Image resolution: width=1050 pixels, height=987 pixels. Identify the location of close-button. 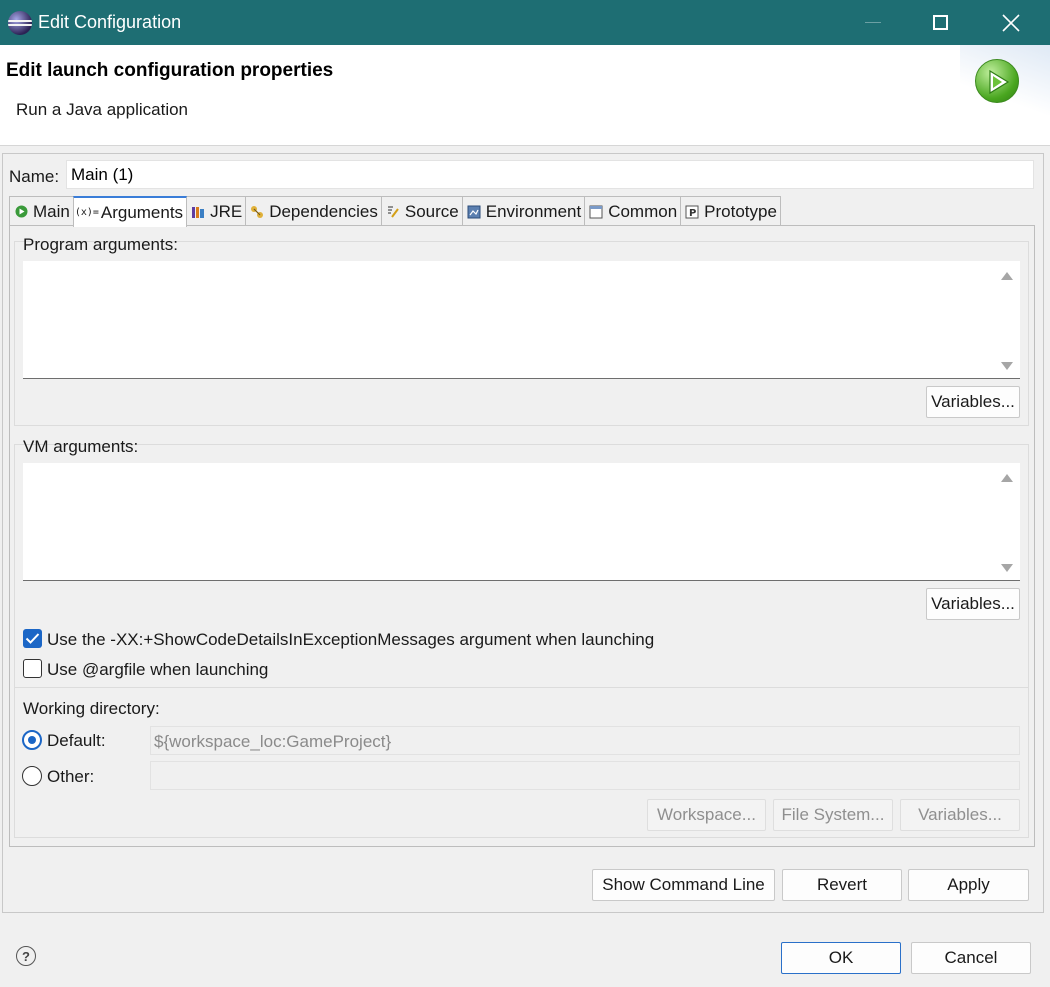
(1011, 22).